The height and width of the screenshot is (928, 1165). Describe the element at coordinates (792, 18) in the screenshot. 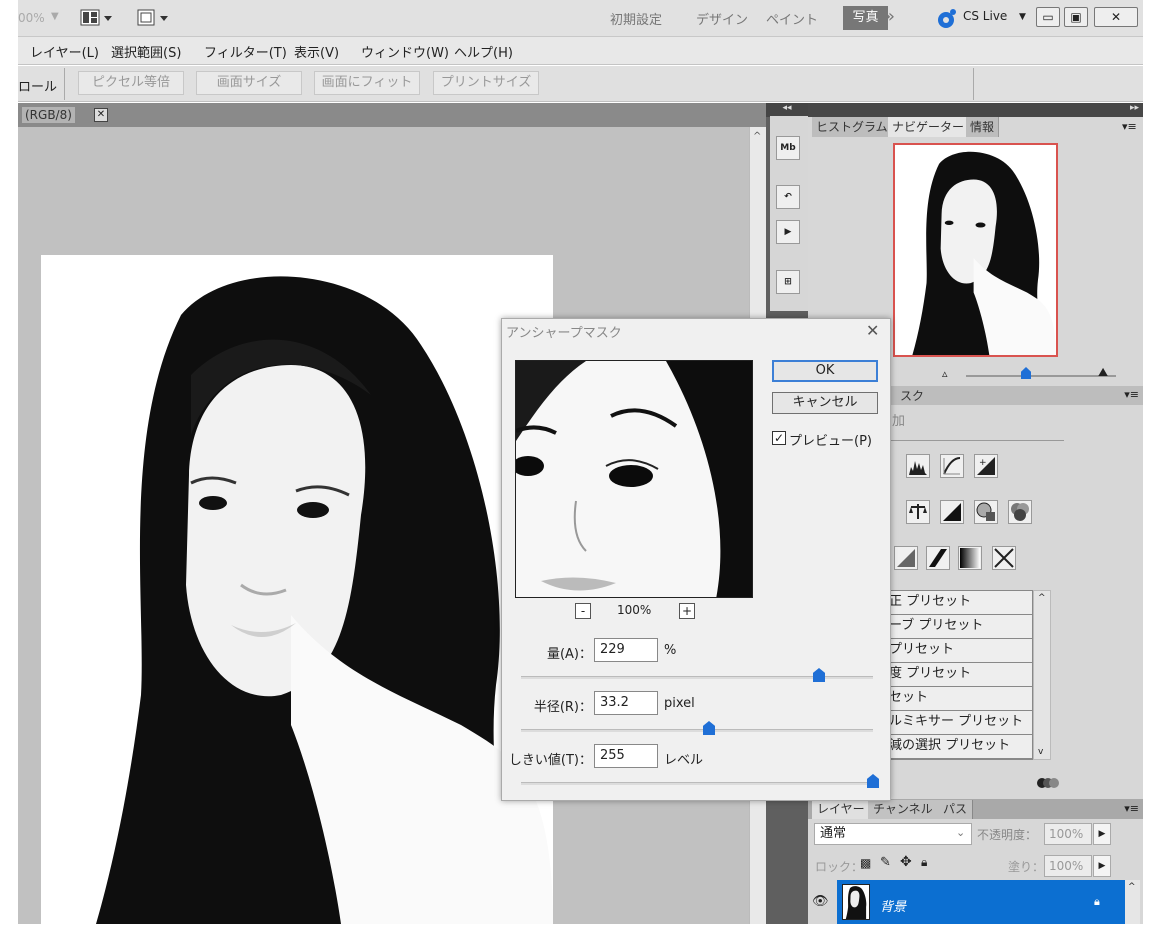

I see `workspace-paint: ペイント` at that location.